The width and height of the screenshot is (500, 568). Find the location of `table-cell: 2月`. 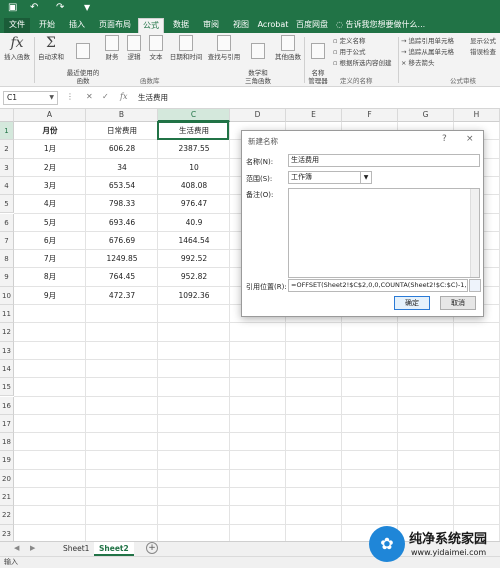

table-cell: 2月 is located at coordinates (50, 168).